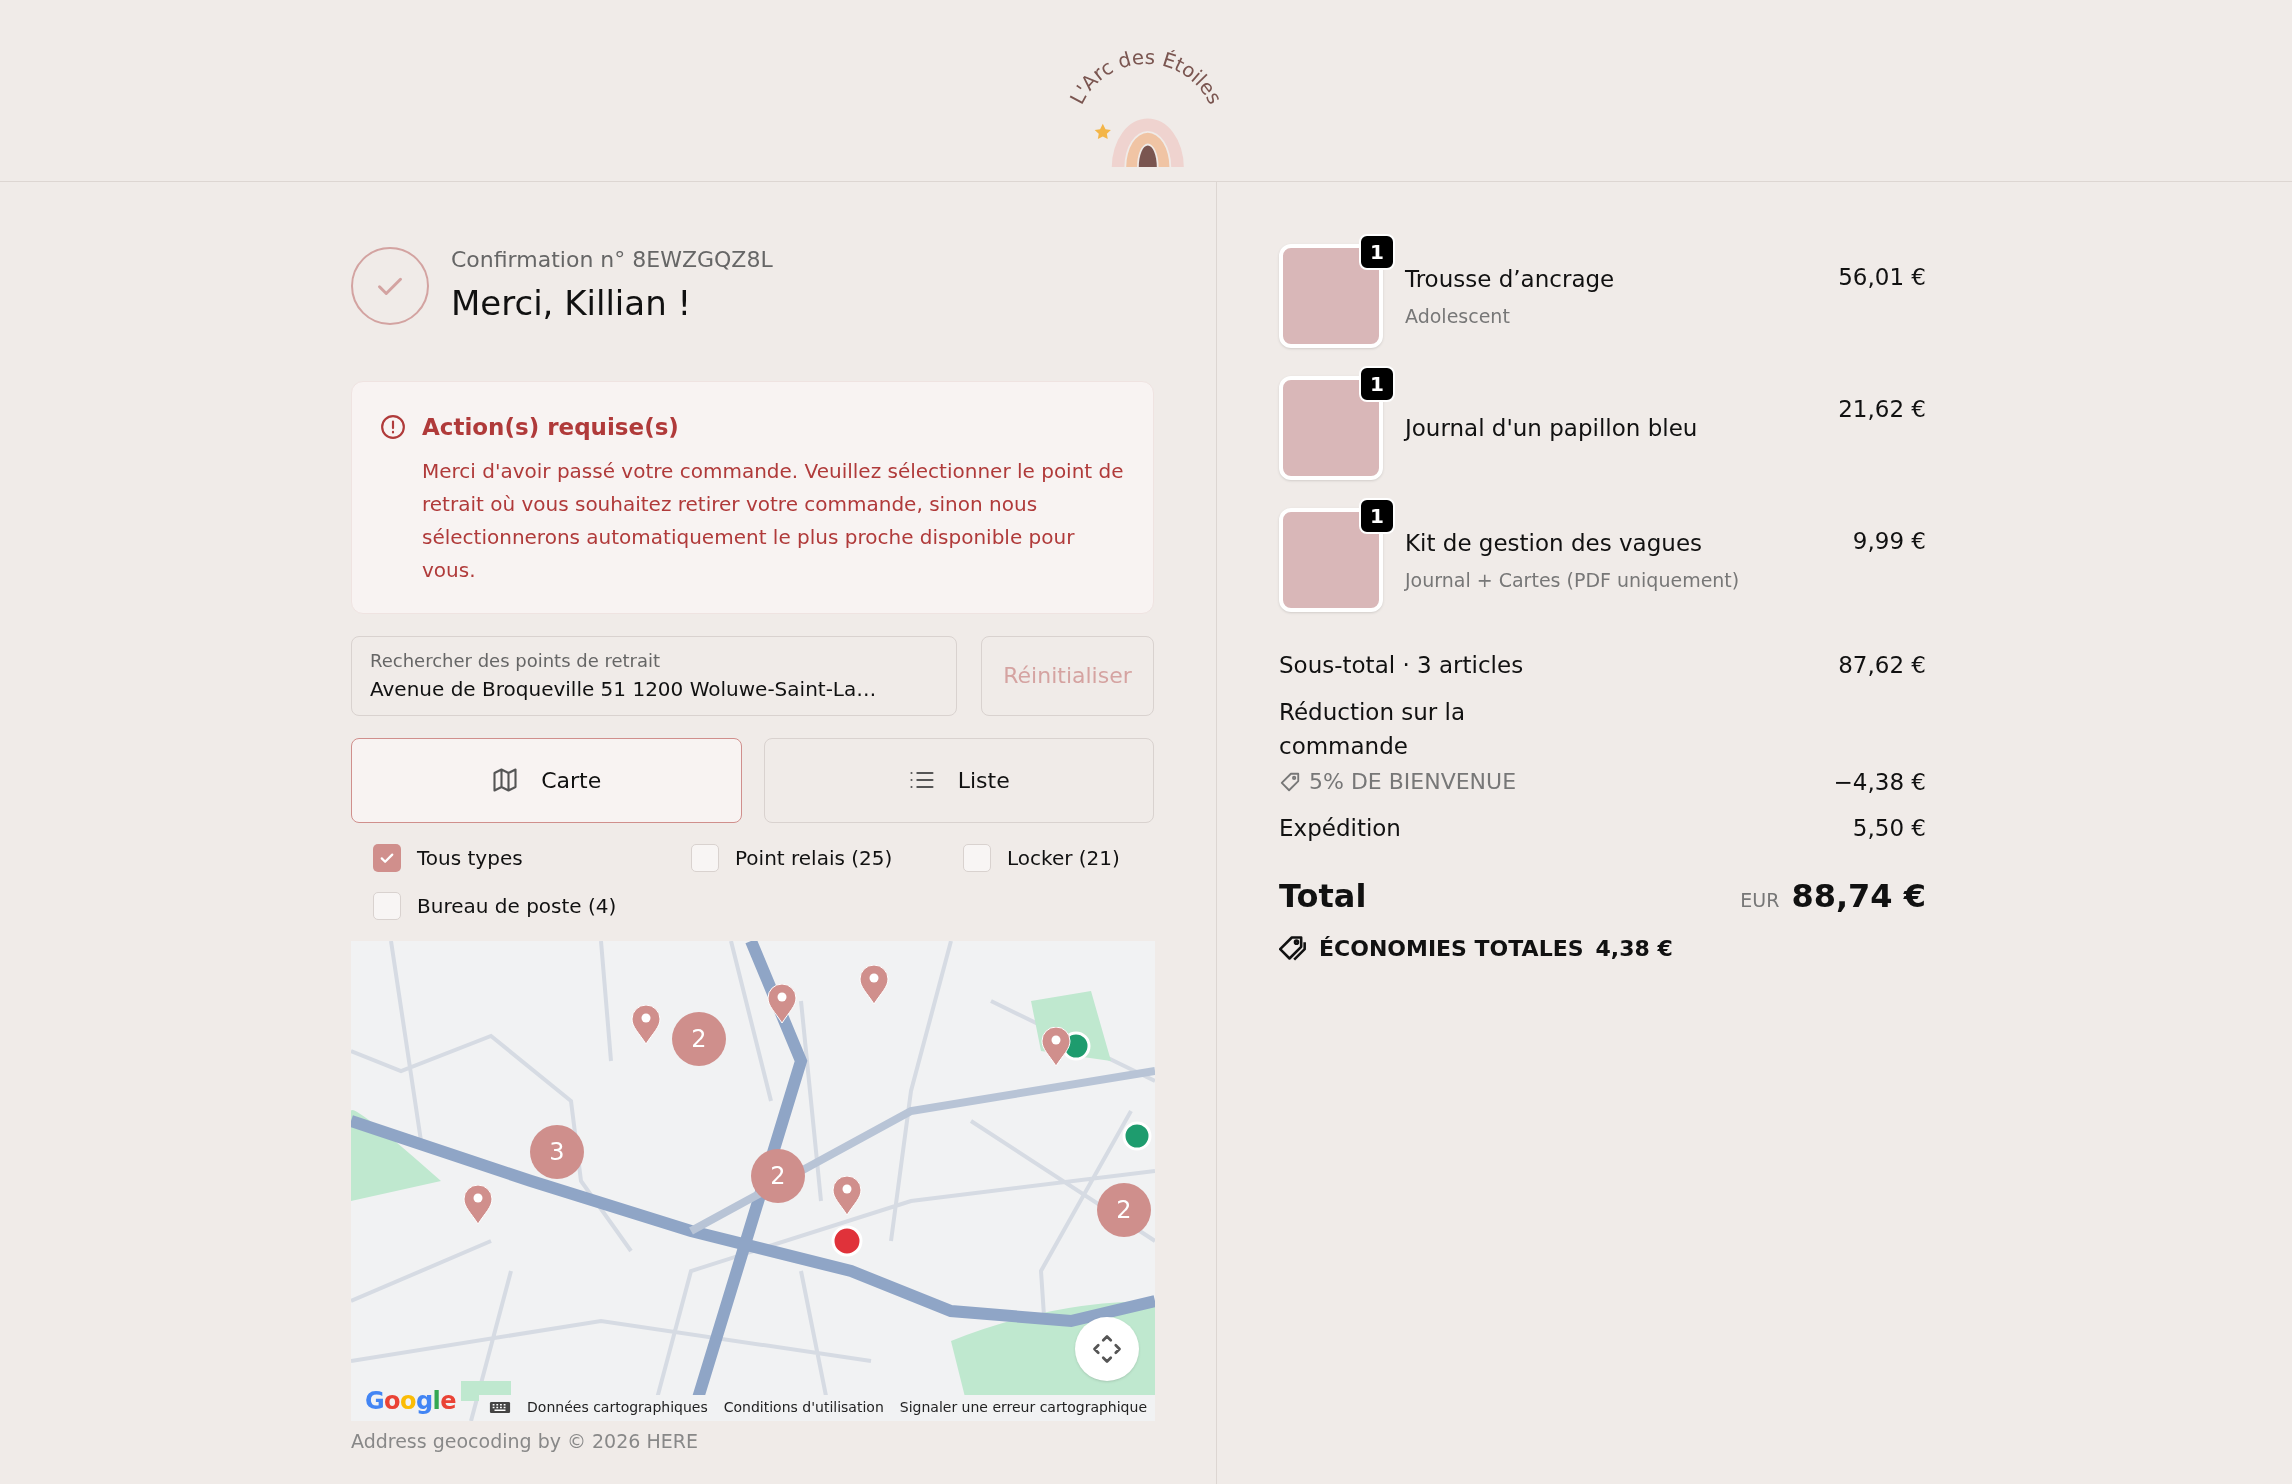 The image size is (2292, 1484). What do you see at coordinates (1137, 1135) in the screenshot?
I see `place-marker-icon` at bounding box center [1137, 1135].